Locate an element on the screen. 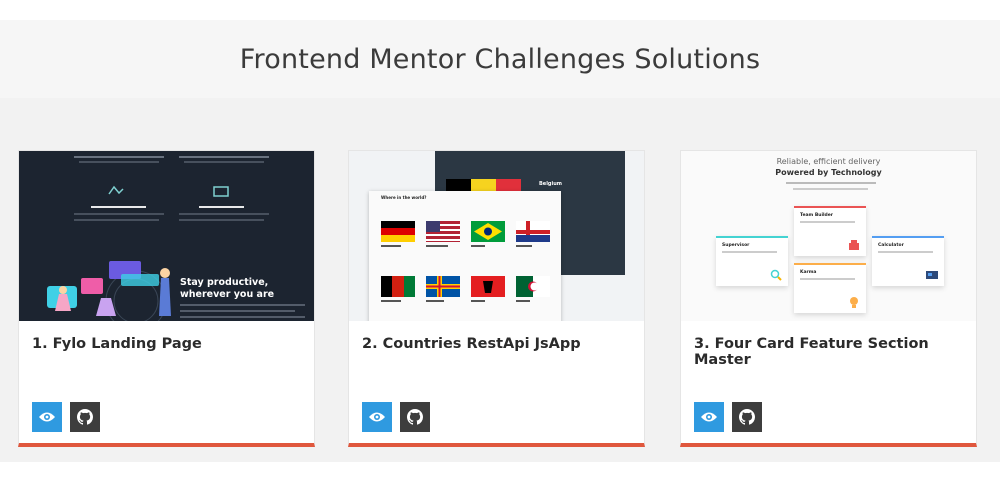  page-title: Frontend Mentor Challenges Solutions is located at coordinates (500, 59).